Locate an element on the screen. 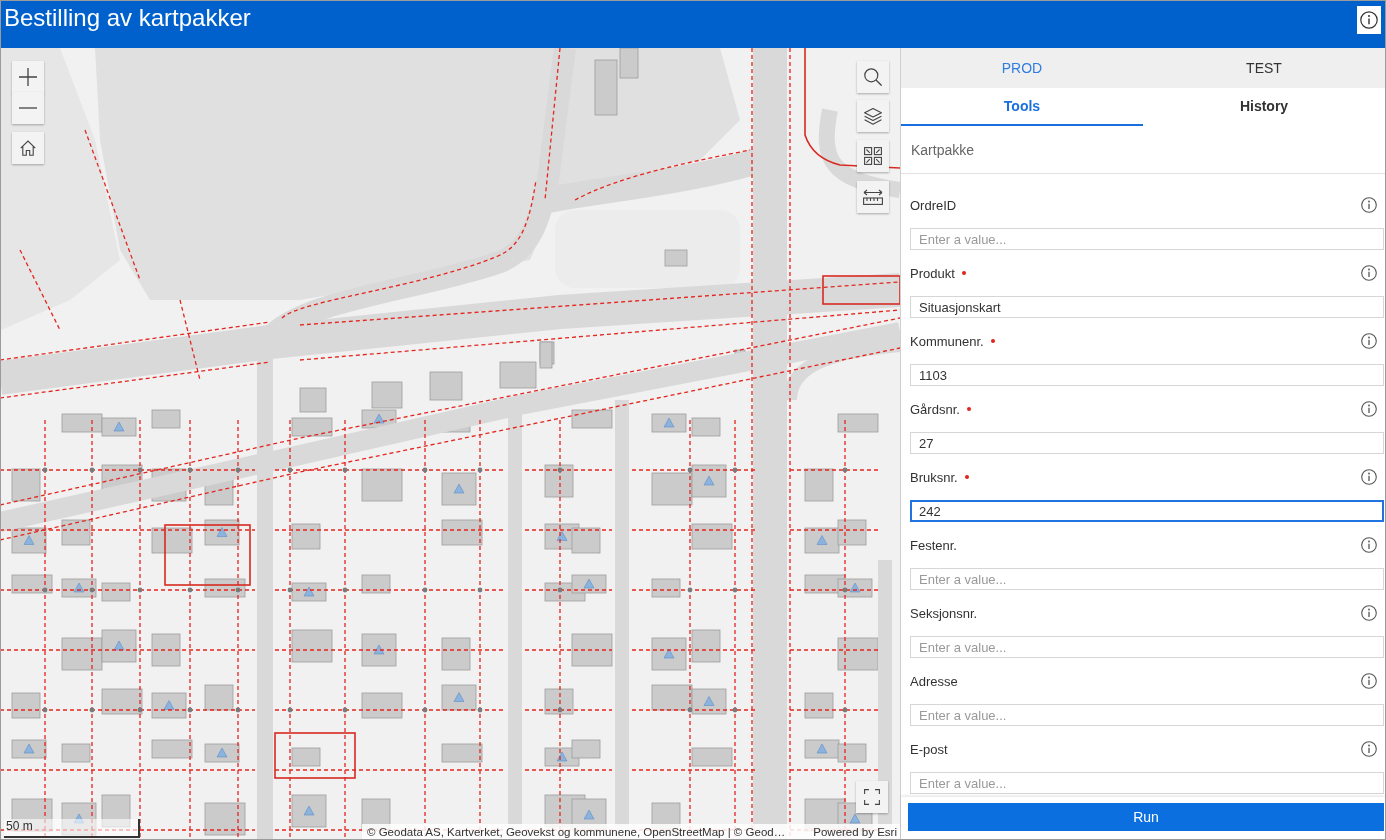 The width and height of the screenshot is (1386, 840). field-label: Bruksnr. is located at coordinates (934, 477).